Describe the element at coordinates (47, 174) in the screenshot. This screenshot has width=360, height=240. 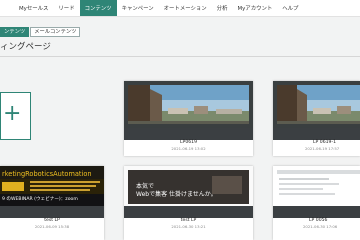
I see `banner-title: rketingRoboticsAutomation` at that location.